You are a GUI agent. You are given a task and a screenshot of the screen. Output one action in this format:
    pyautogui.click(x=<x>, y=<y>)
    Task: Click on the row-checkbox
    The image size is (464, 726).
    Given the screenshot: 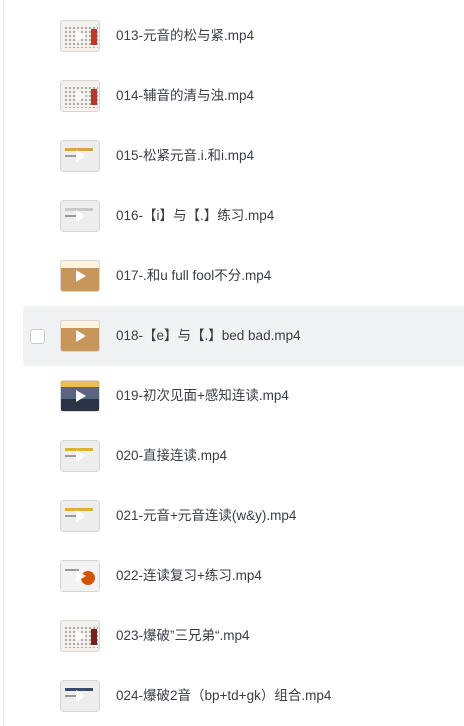 What is the action you would take?
    pyautogui.click(x=37, y=336)
    